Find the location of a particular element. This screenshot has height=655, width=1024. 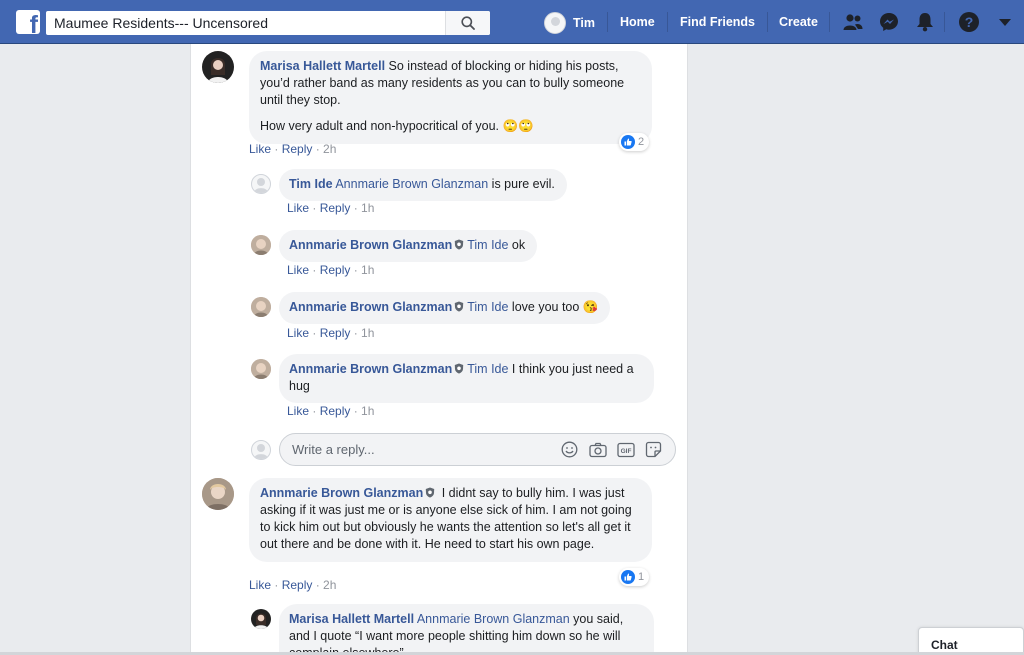

search-input: Maumee Residents--- Uncensored is located at coordinates (245, 23).